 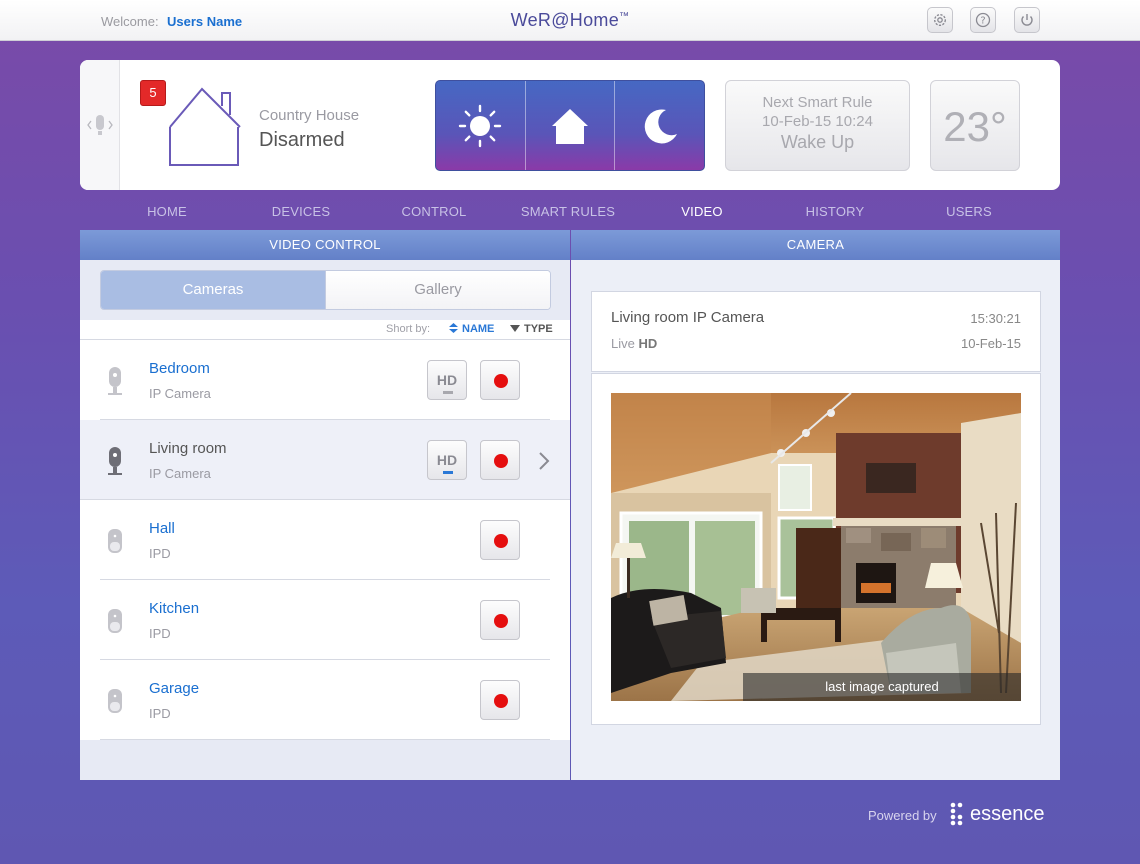 What do you see at coordinates (325, 245) in the screenshot?
I see `video-control-title: VIDEO CONTROL` at bounding box center [325, 245].